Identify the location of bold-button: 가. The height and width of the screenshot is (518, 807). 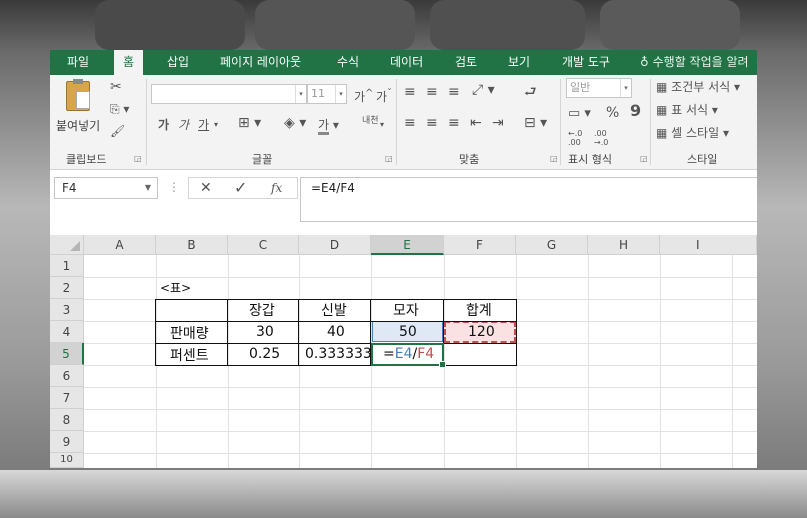
(163, 125).